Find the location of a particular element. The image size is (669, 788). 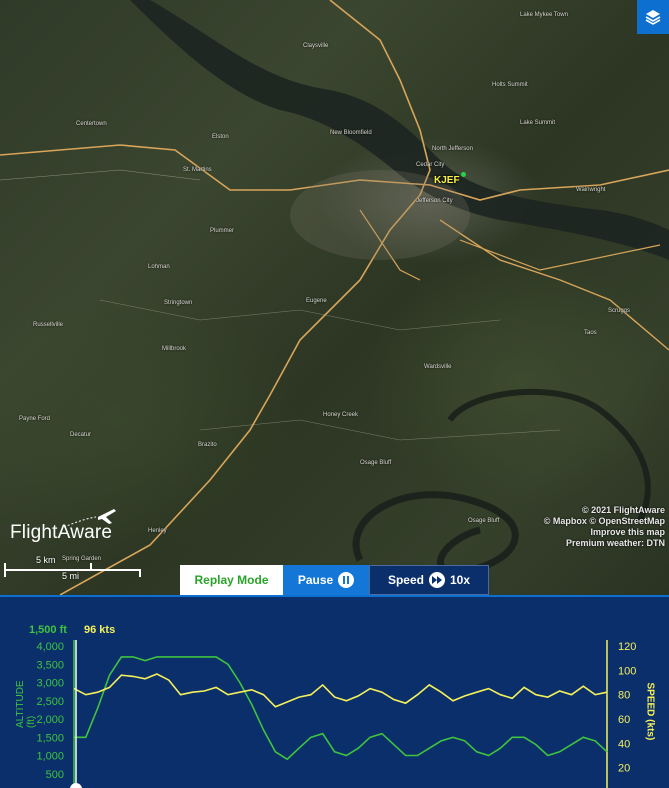

map-place-label: Lohman is located at coordinates (159, 267).